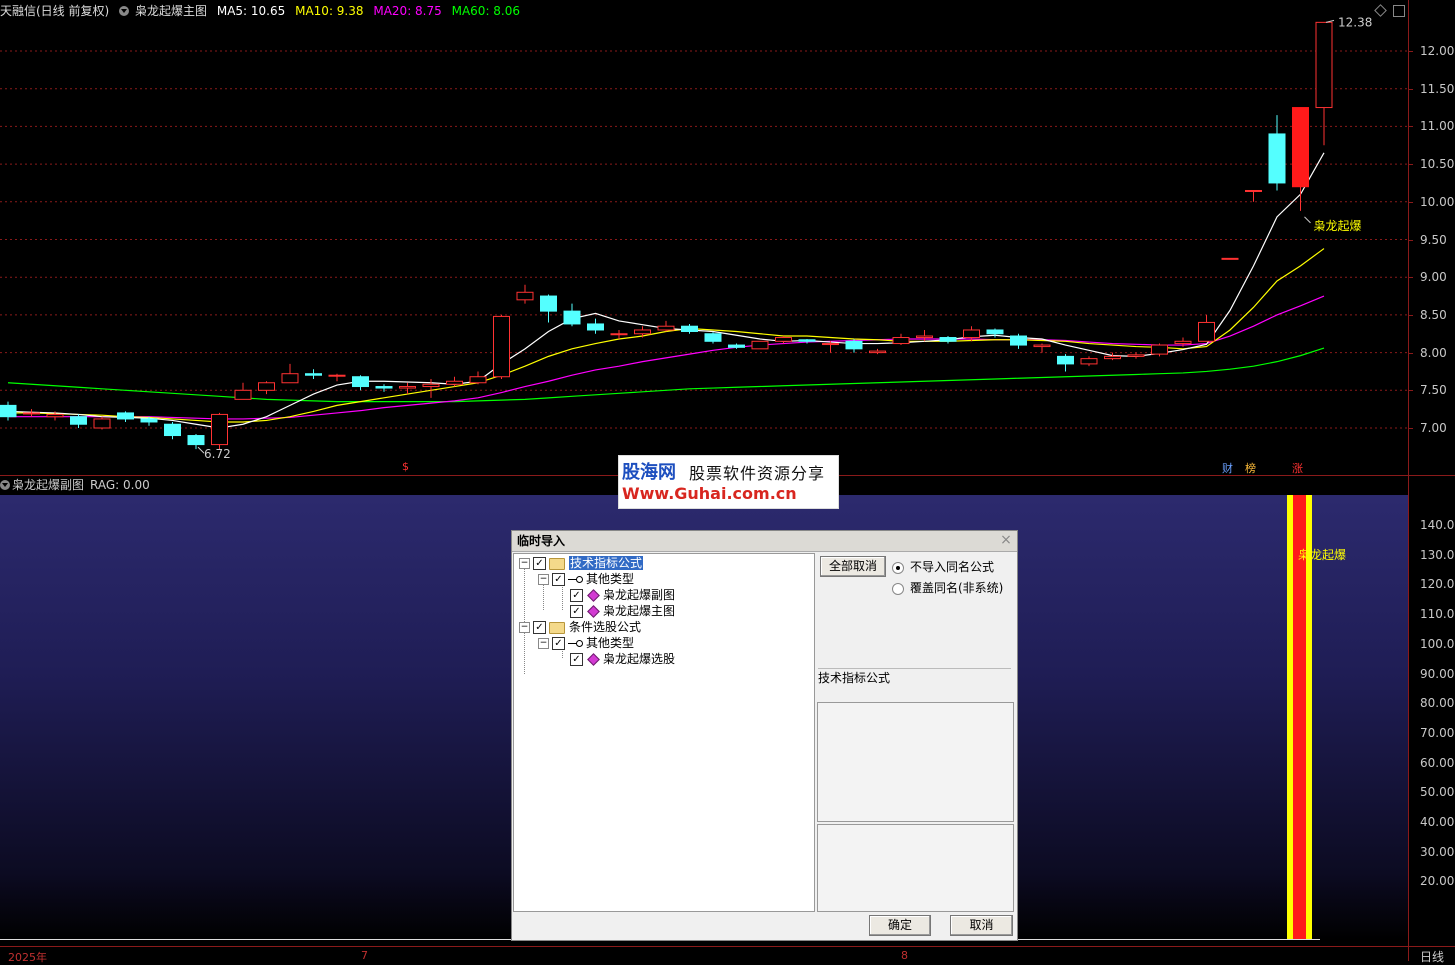 This screenshot has width=1455, height=965. Describe the element at coordinates (639, 611) in the screenshot. I see `tree-label: 枭龙起爆主图` at that location.